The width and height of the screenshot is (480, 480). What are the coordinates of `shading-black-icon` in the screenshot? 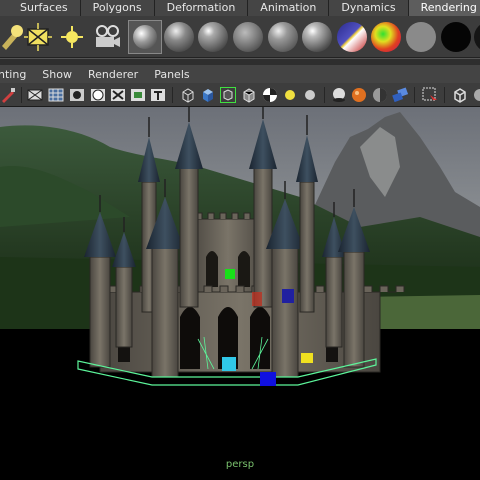 It's located at (456, 37).